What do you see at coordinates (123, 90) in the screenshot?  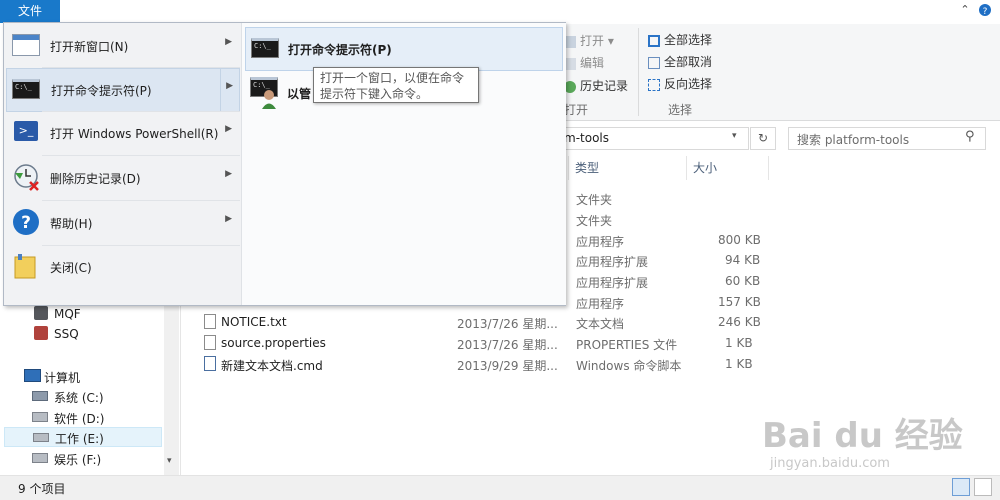 I see `menu-item-open-cmd: C:\_ 打开命令提示符(P) ▶` at bounding box center [123, 90].